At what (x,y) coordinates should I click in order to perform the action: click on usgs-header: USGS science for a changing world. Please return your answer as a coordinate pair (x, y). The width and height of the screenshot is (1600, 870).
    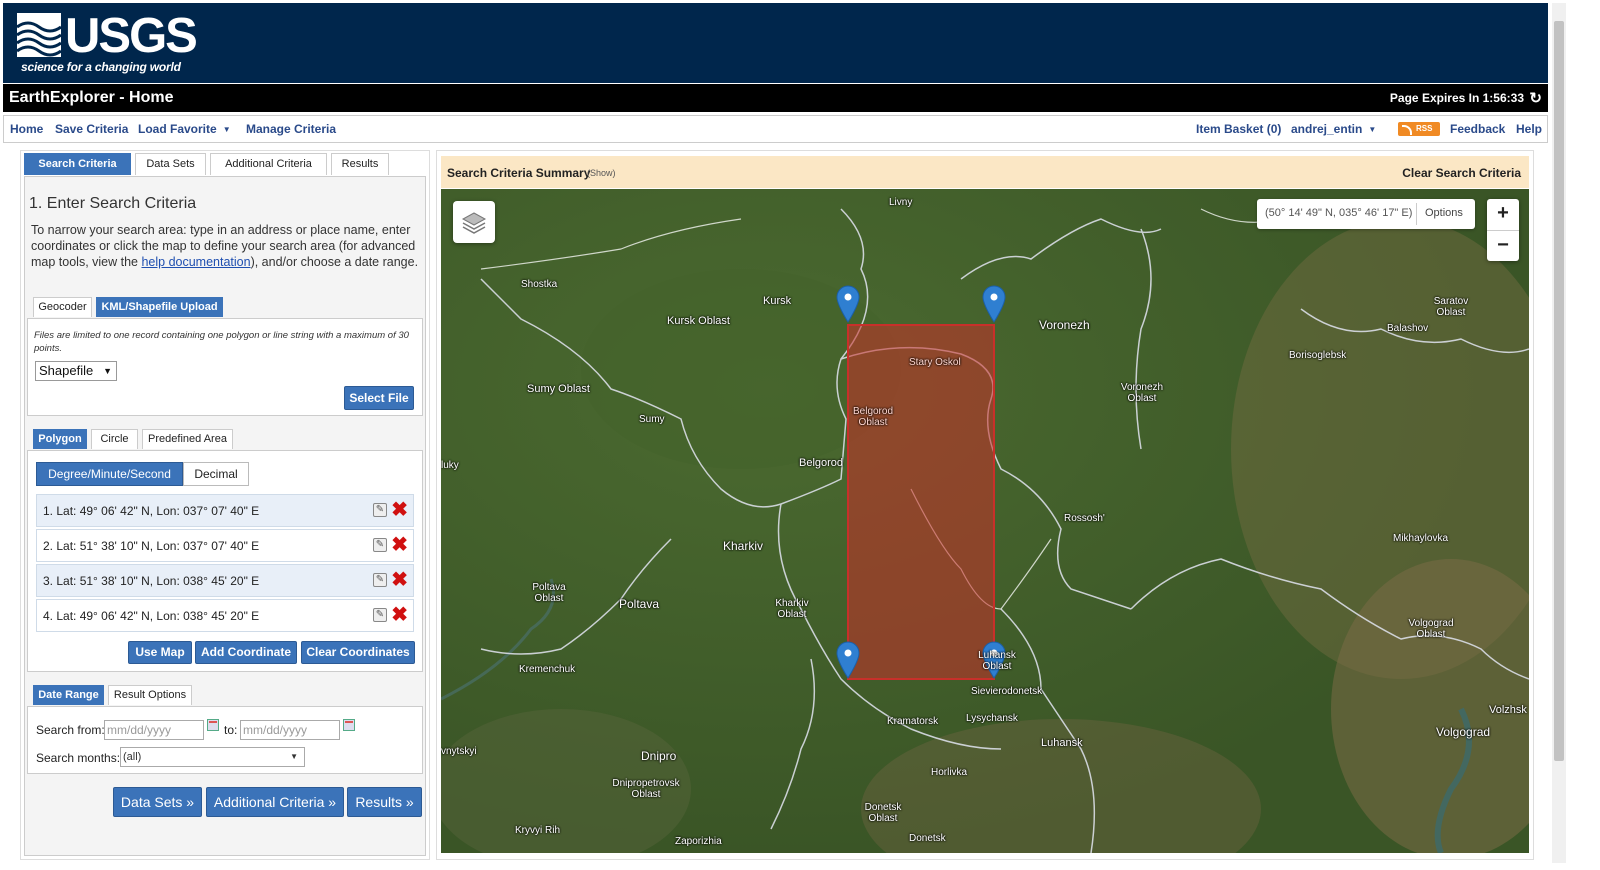
    Looking at the image, I should click on (775, 43).